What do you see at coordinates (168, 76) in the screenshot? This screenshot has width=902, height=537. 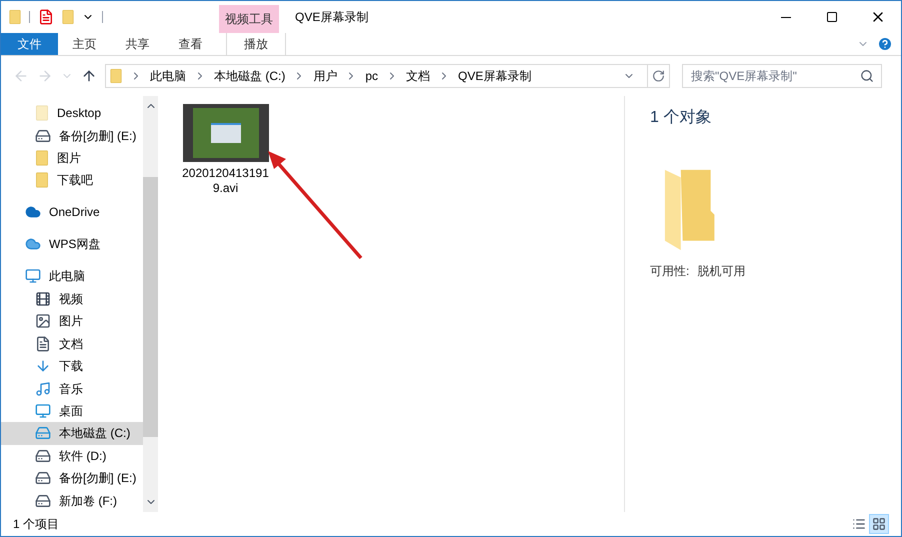 I see `breadcrumb-item: 此电脑` at bounding box center [168, 76].